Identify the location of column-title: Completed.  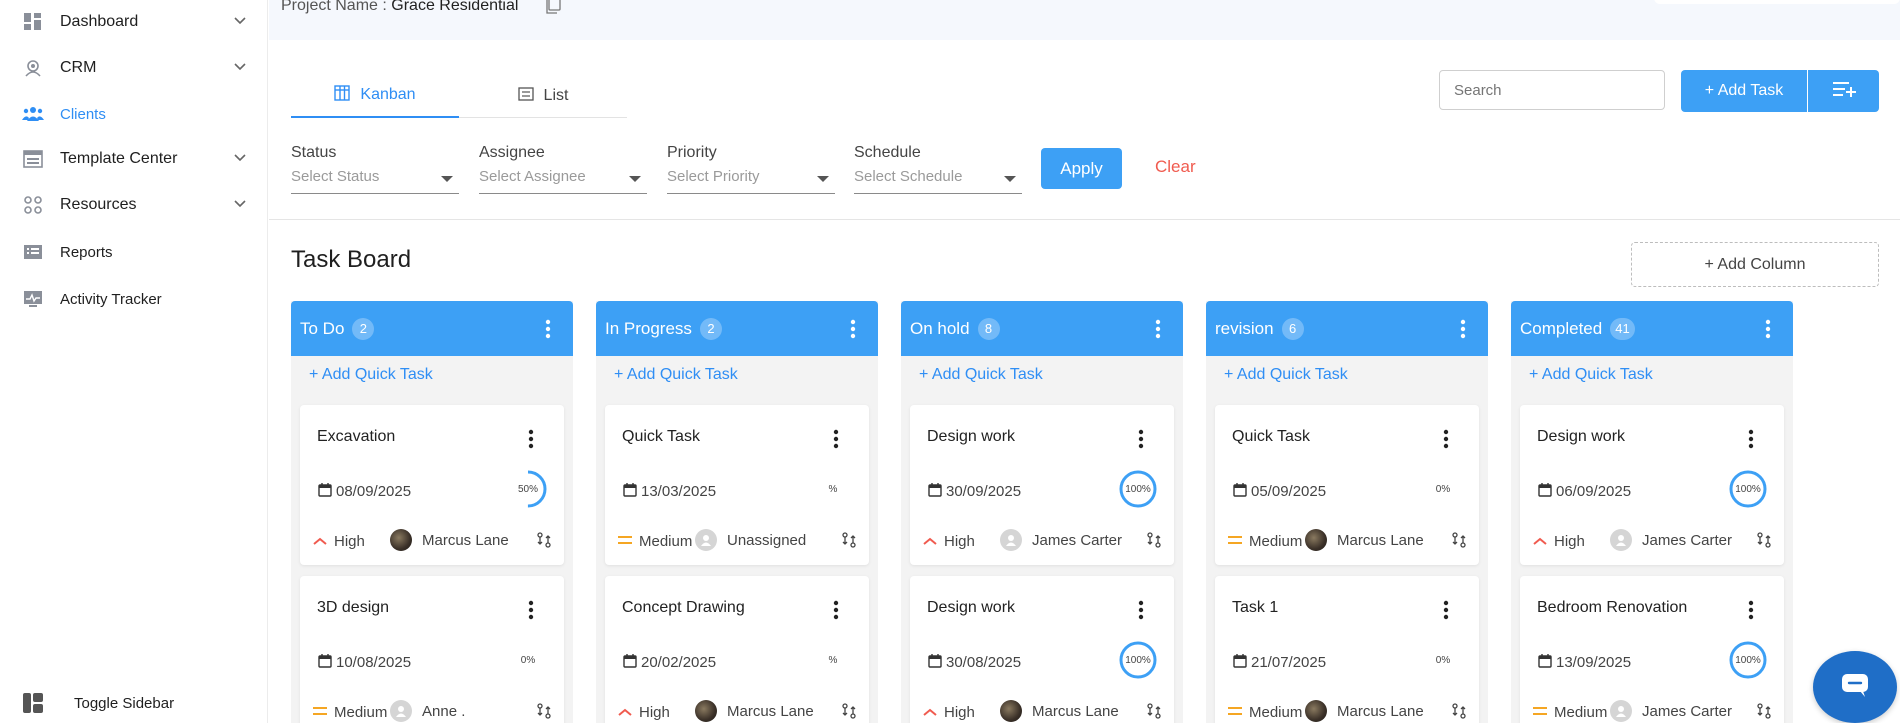
(1561, 328).